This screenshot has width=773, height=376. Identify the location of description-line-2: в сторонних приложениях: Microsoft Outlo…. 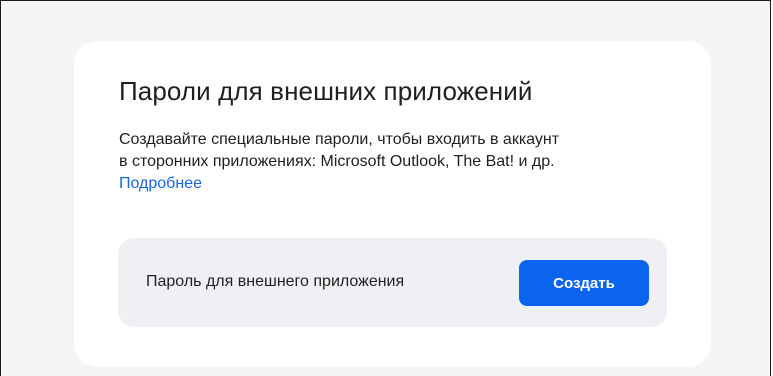
(337, 161).